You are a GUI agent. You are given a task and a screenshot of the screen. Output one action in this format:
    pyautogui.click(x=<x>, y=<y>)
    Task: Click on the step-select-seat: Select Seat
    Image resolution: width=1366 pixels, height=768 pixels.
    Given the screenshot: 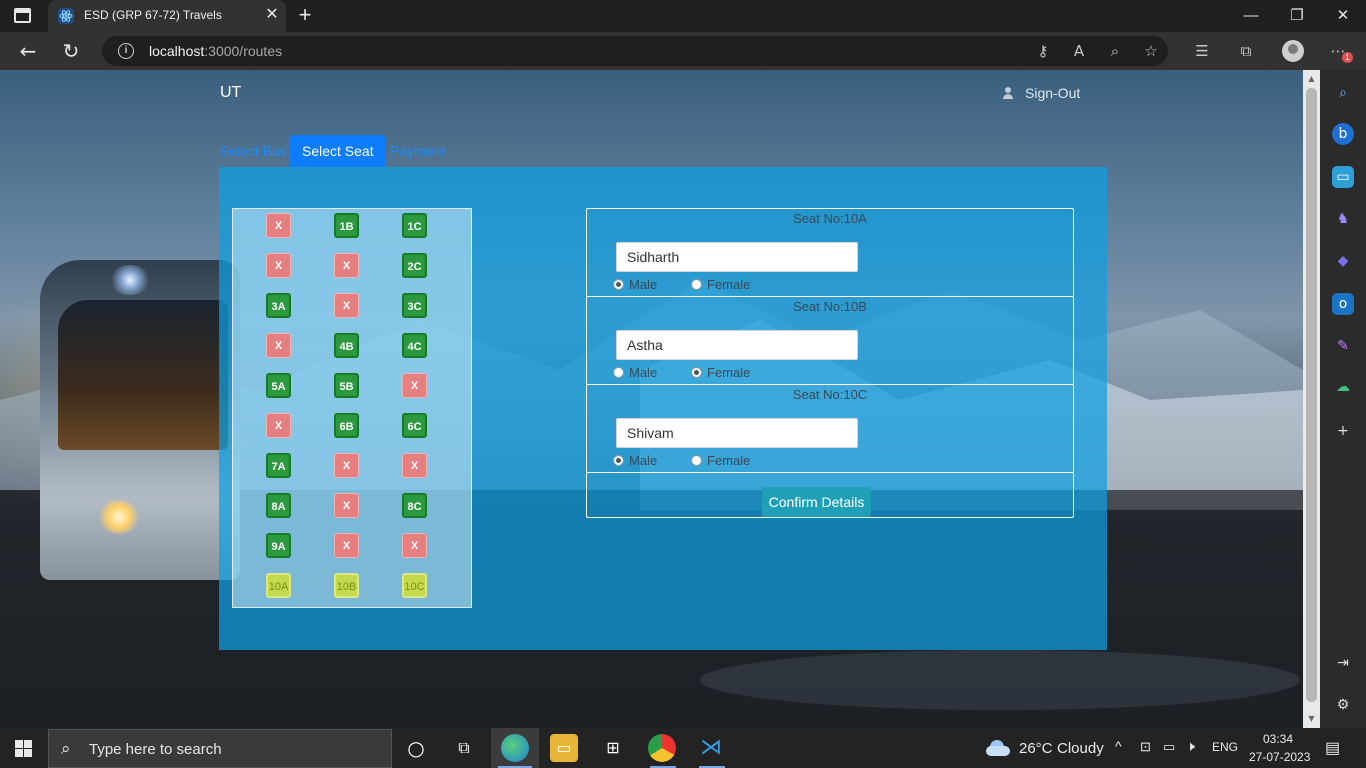 What is the action you would take?
    pyautogui.click(x=338, y=151)
    